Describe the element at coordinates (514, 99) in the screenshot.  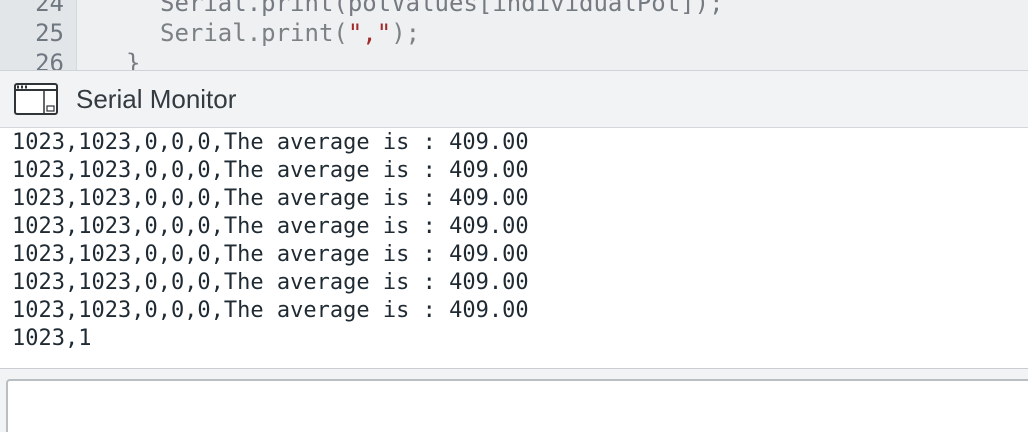
I see `serial-monitor-header: Serial Monitor` at that location.